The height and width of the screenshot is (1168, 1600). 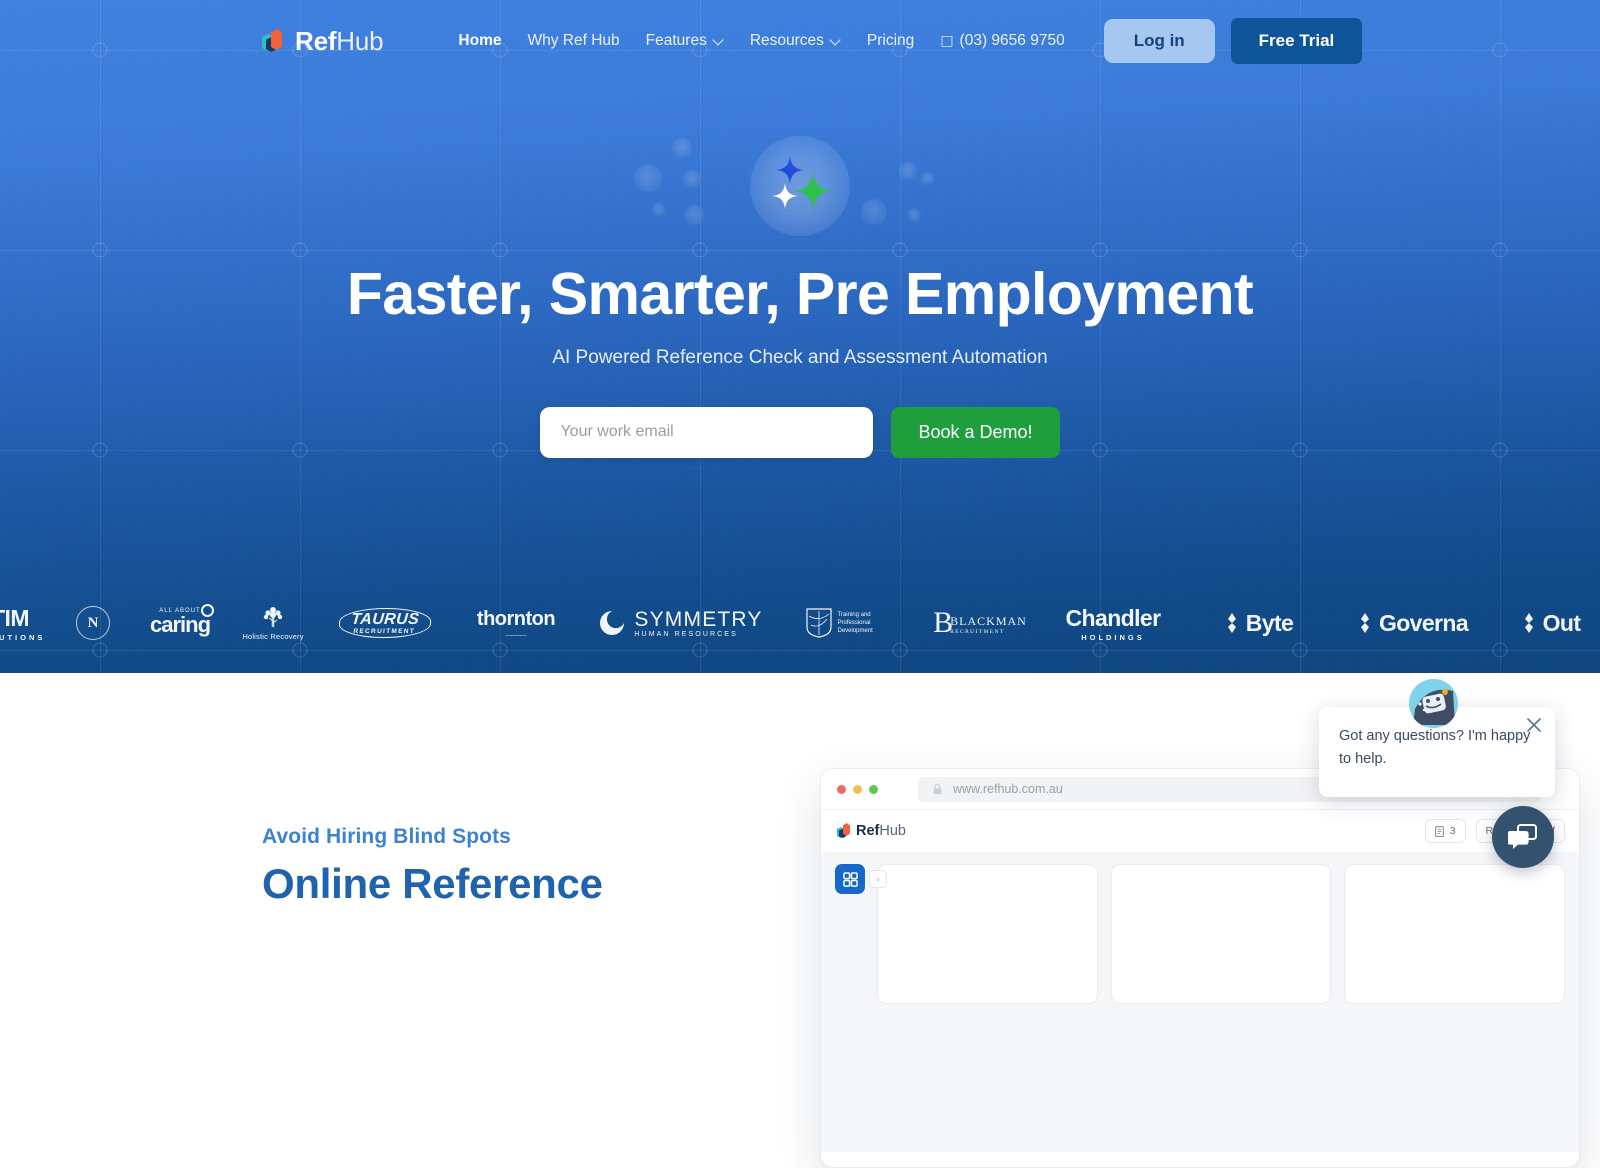 What do you see at coordinates (707, 432) in the screenshot?
I see `work-email-input` at bounding box center [707, 432].